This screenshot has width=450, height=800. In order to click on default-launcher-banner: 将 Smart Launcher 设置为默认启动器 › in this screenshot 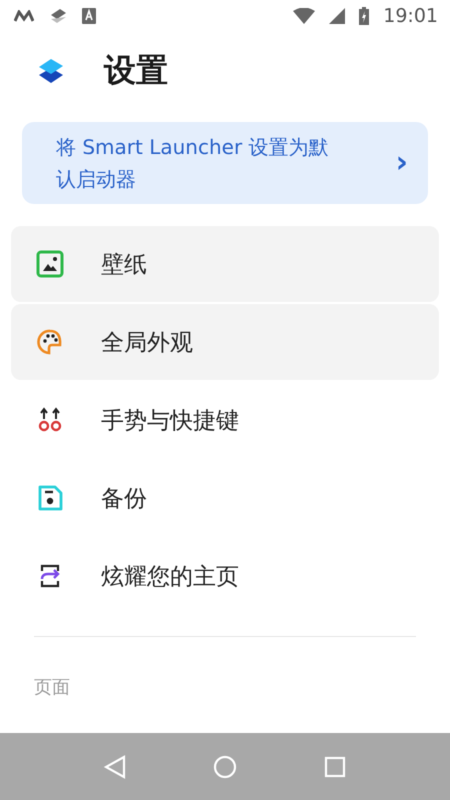, I will do `click(225, 163)`.